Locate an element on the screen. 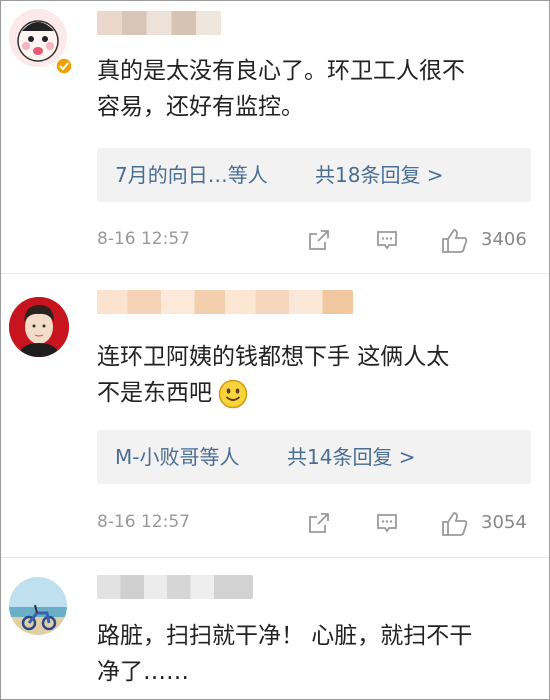 This screenshot has width=550, height=700. replies-box: M-小败哥等人 共14条回复 > is located at coordinates (314, 457).